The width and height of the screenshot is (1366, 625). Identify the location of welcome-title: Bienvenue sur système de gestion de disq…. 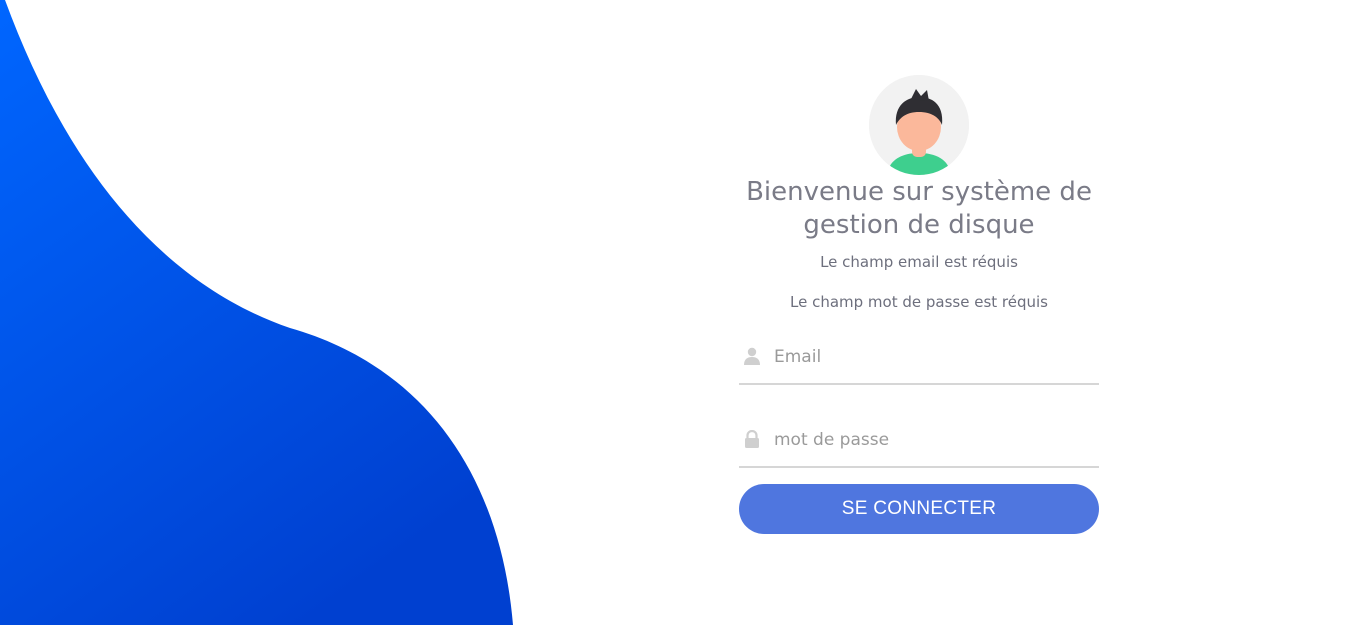
(919, 208).